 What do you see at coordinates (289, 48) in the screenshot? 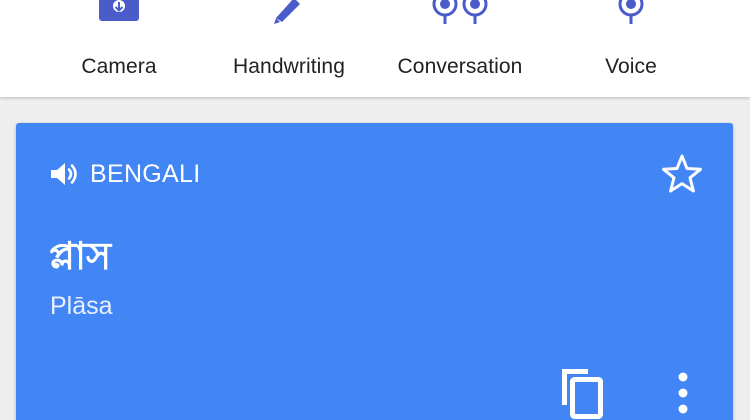
I see `handwriting-button: Handwriting` at bounding box center [289, 48].